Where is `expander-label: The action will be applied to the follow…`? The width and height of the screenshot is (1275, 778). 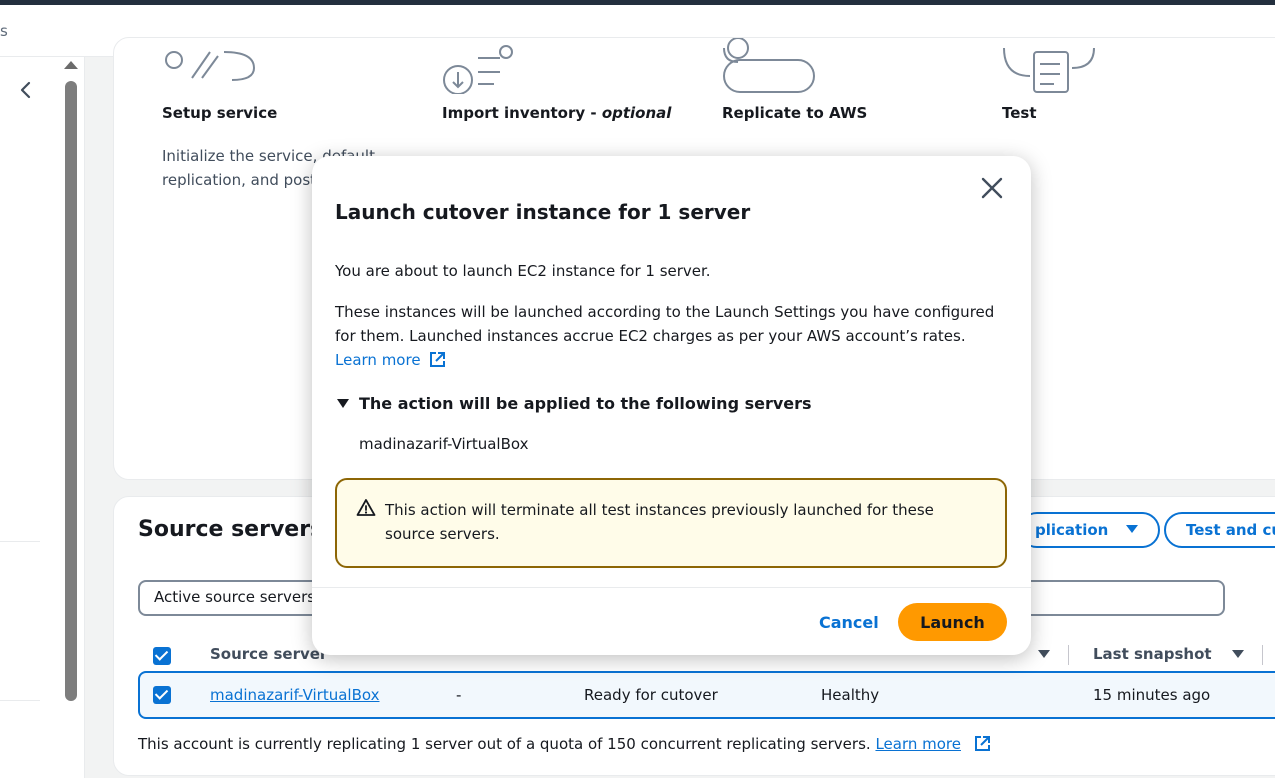
expander-label: The action will be applied to the follow… is located at coordinates (585, 403).